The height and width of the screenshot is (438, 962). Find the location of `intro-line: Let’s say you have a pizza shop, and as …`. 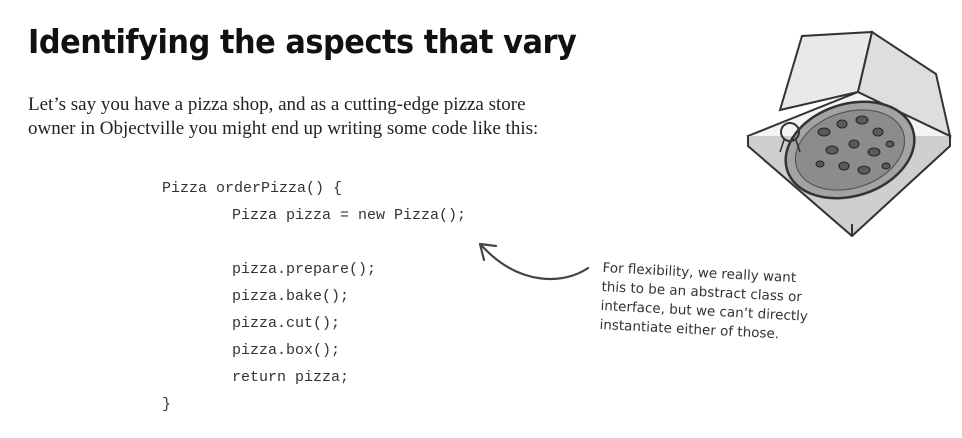

intro-line: Let’s say you have a pizza shop, and as … is located at coordinates (277, 104).